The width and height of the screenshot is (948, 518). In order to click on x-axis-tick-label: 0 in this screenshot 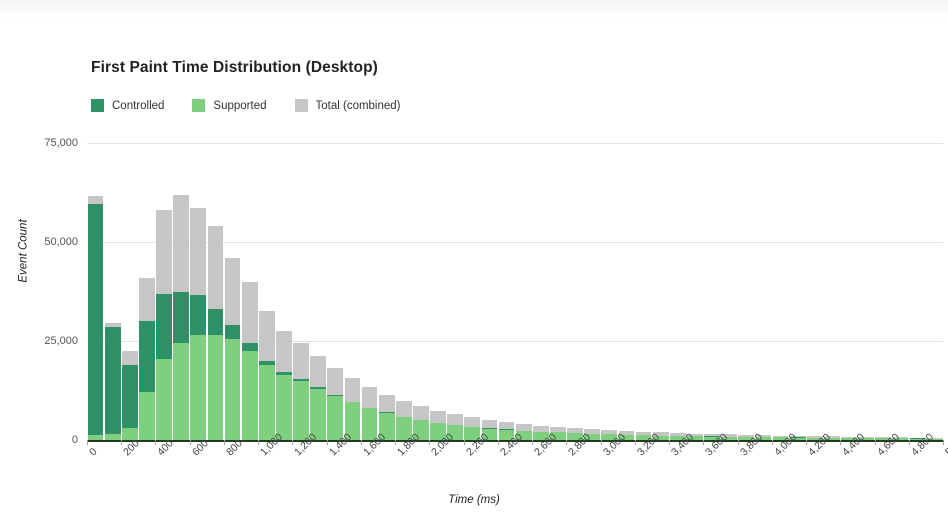, I will do `click(93, 452)`.